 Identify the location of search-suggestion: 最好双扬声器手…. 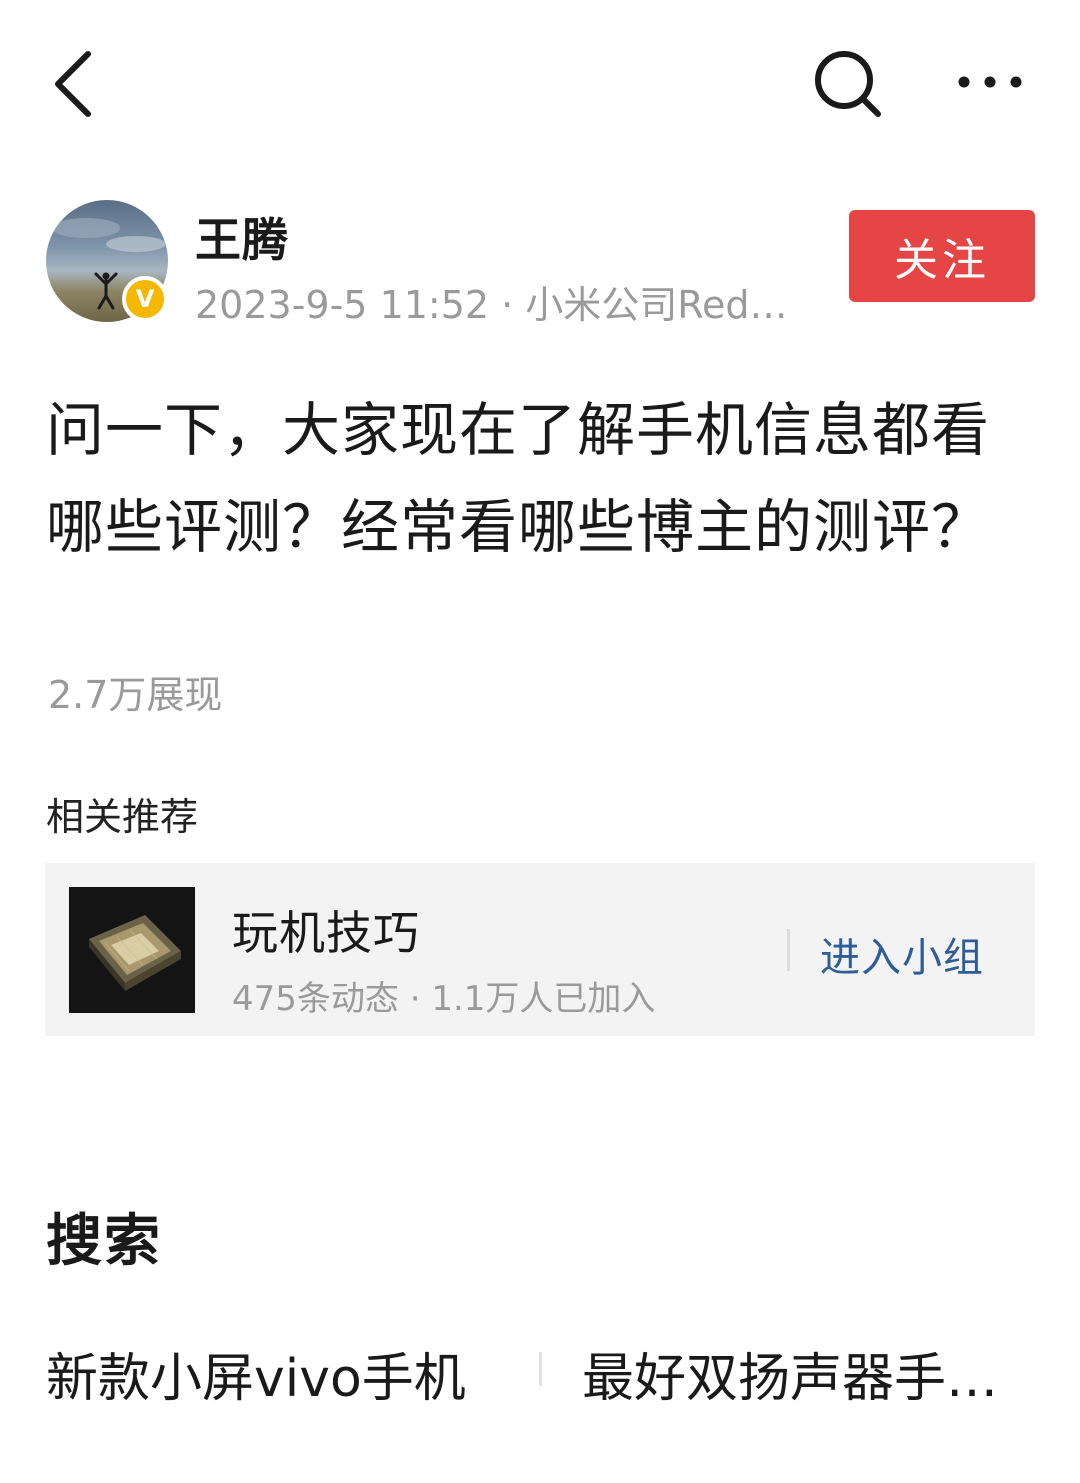
(790, 1373).